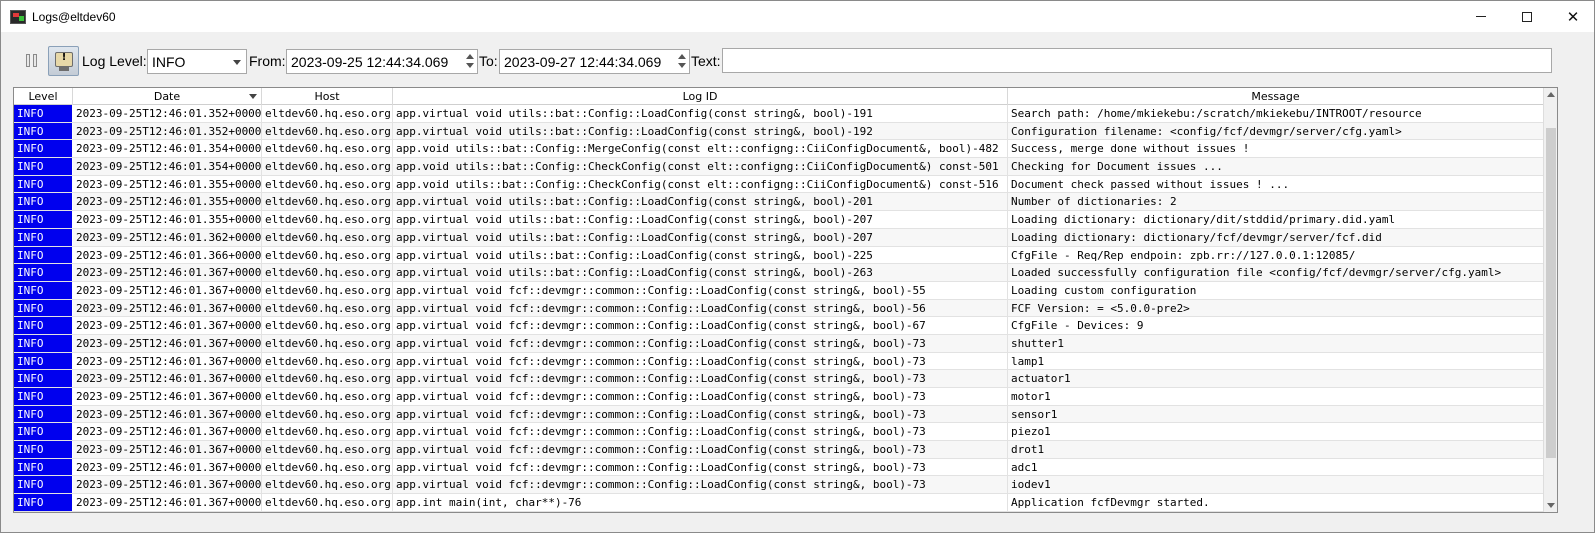 This screenshot has height=533, width=1595. What do you see at coordinates (1276, 467) in the screenshot?
I see `message-cell: adc1` at bounding box center [1276, 467].